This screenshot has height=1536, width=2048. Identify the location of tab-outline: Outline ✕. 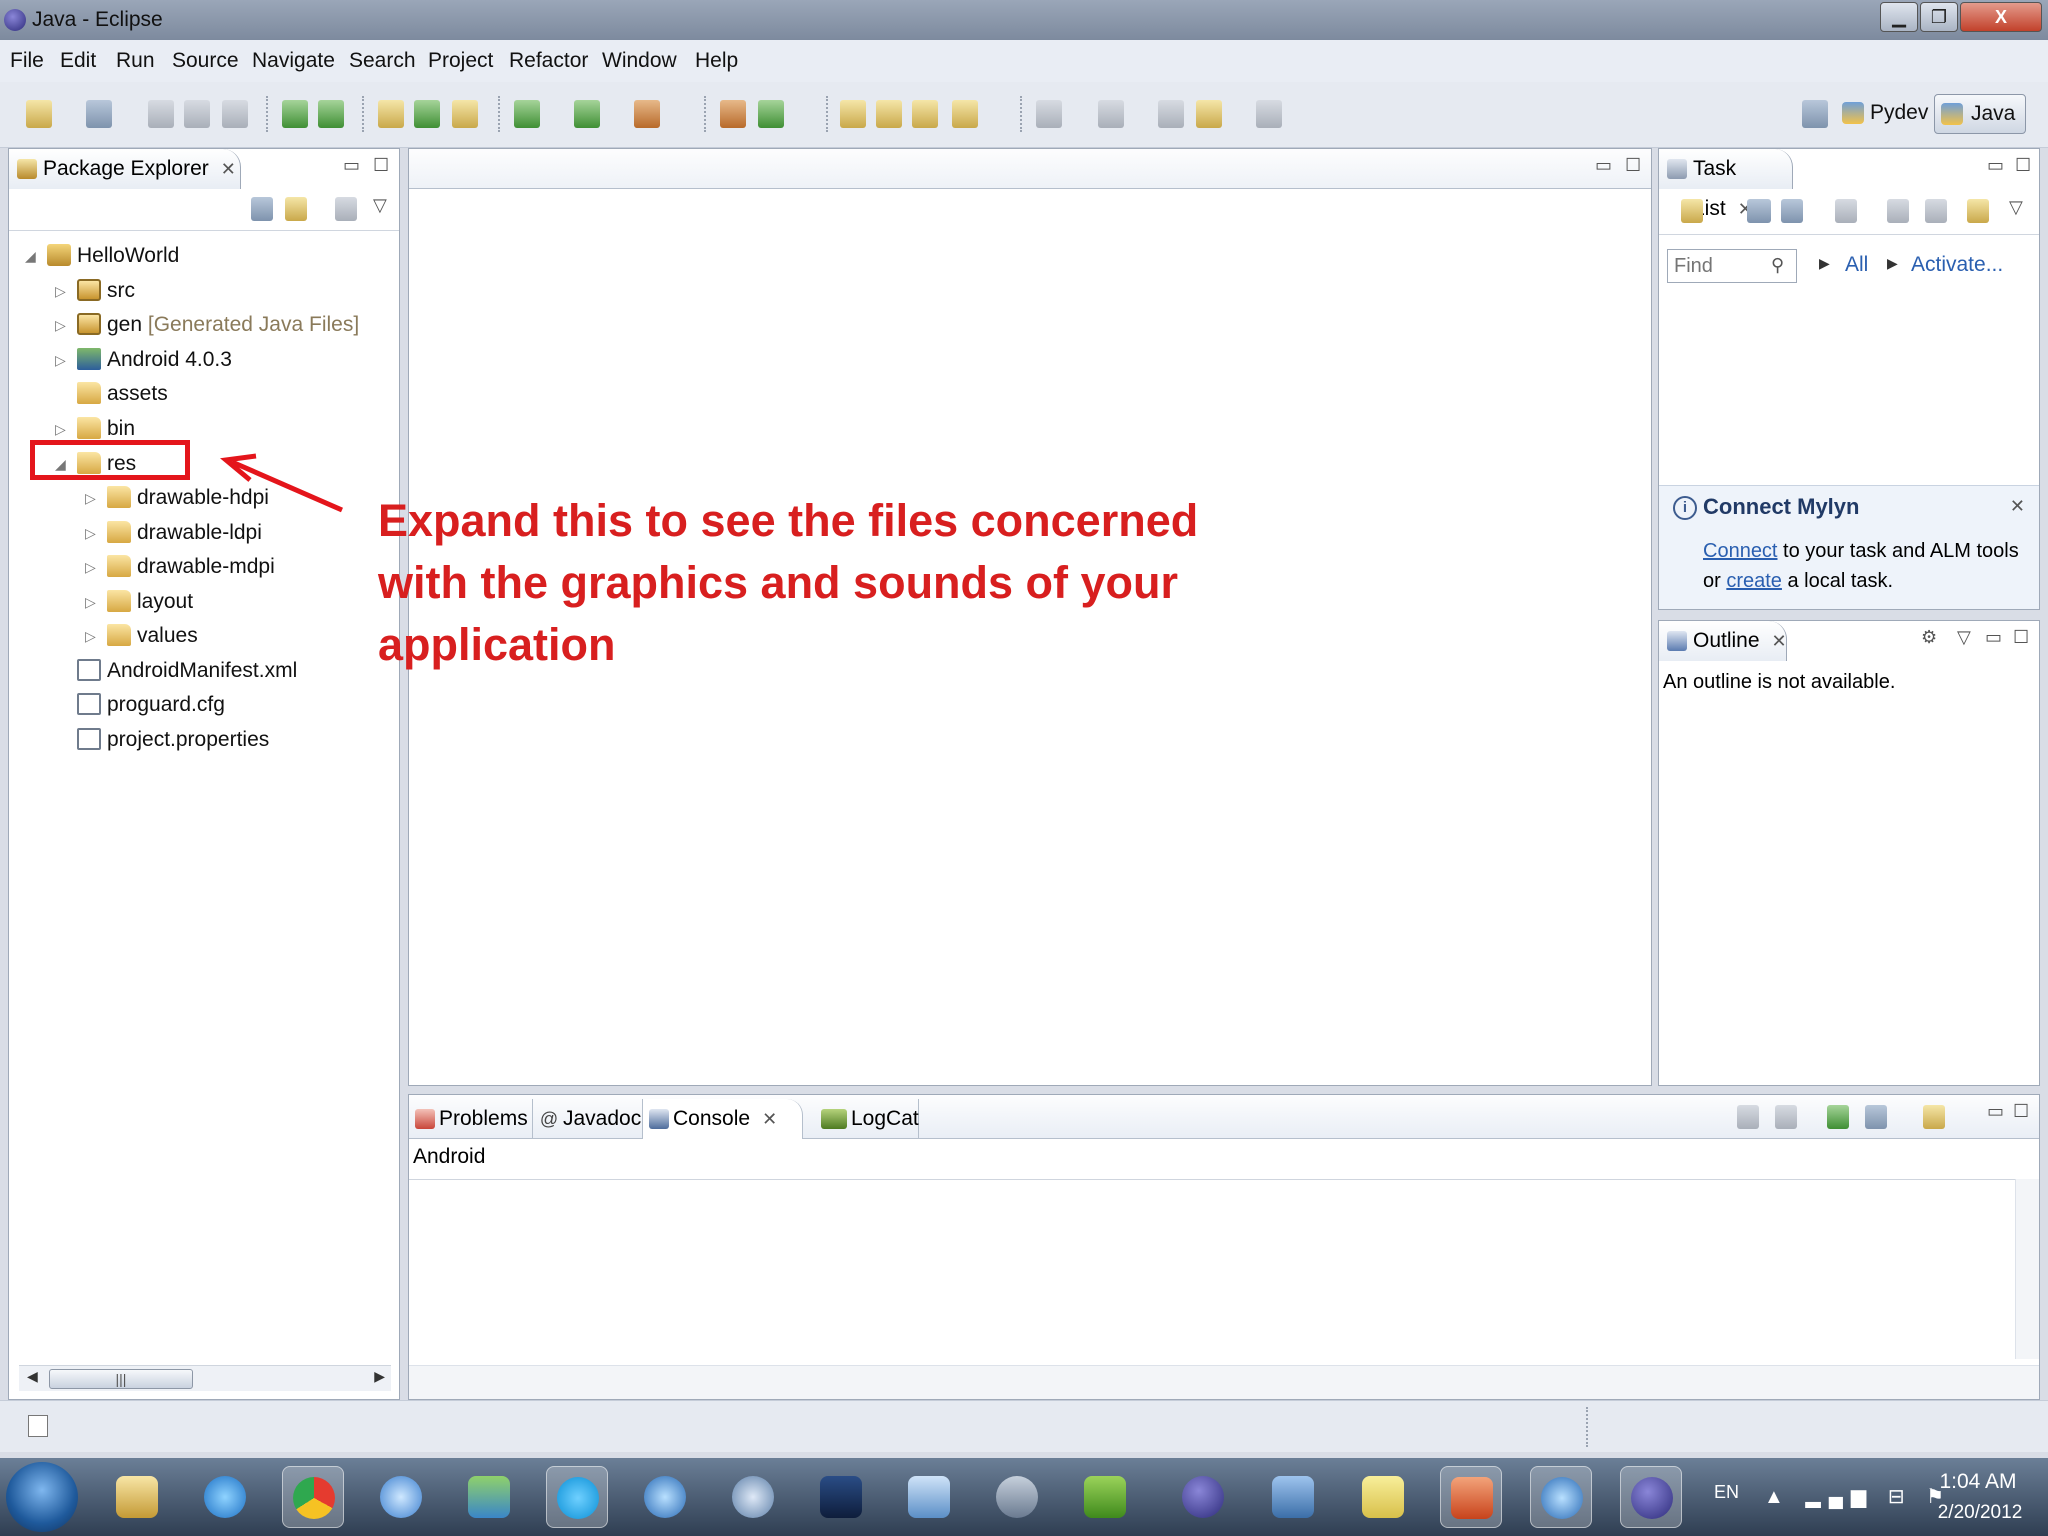
(1723, 641).